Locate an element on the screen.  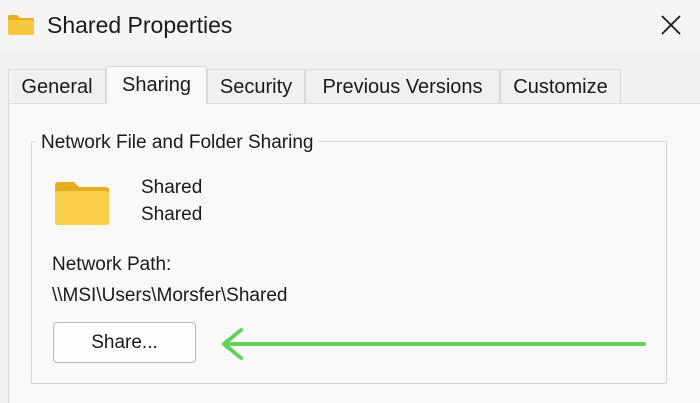
arrow-annotation is located at coordinates (434, 344).